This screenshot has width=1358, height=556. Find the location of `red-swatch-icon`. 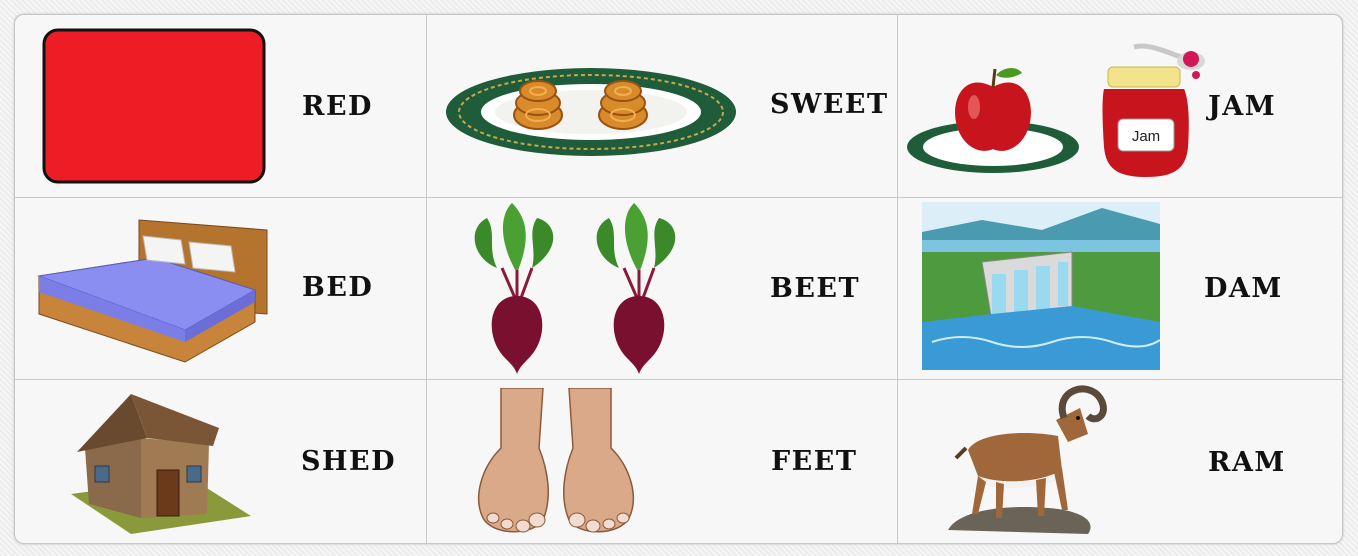

red-swatch-icon is located at coordinates (154, 106).